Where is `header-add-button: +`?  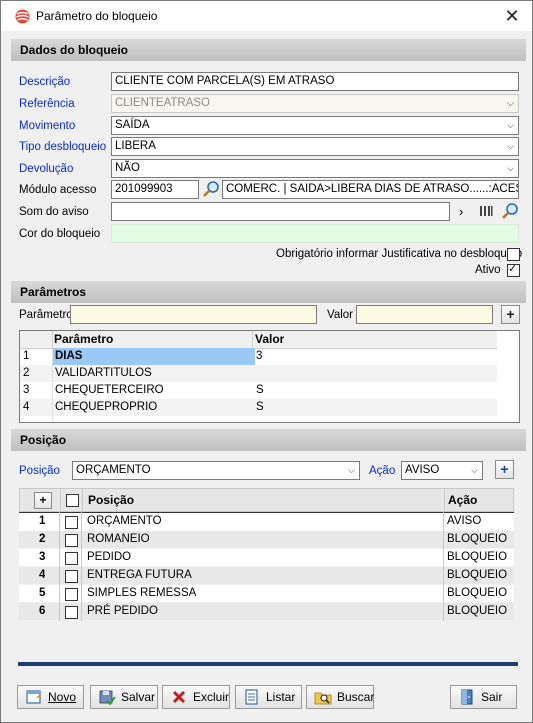 header-add-button: + is located at coordinates (43, 500).